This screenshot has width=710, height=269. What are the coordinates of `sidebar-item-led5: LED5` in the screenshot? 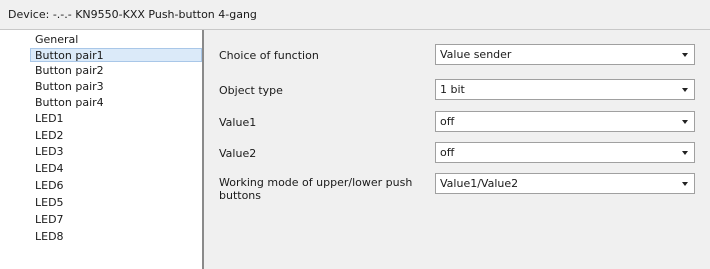 It's located at (49, 203).